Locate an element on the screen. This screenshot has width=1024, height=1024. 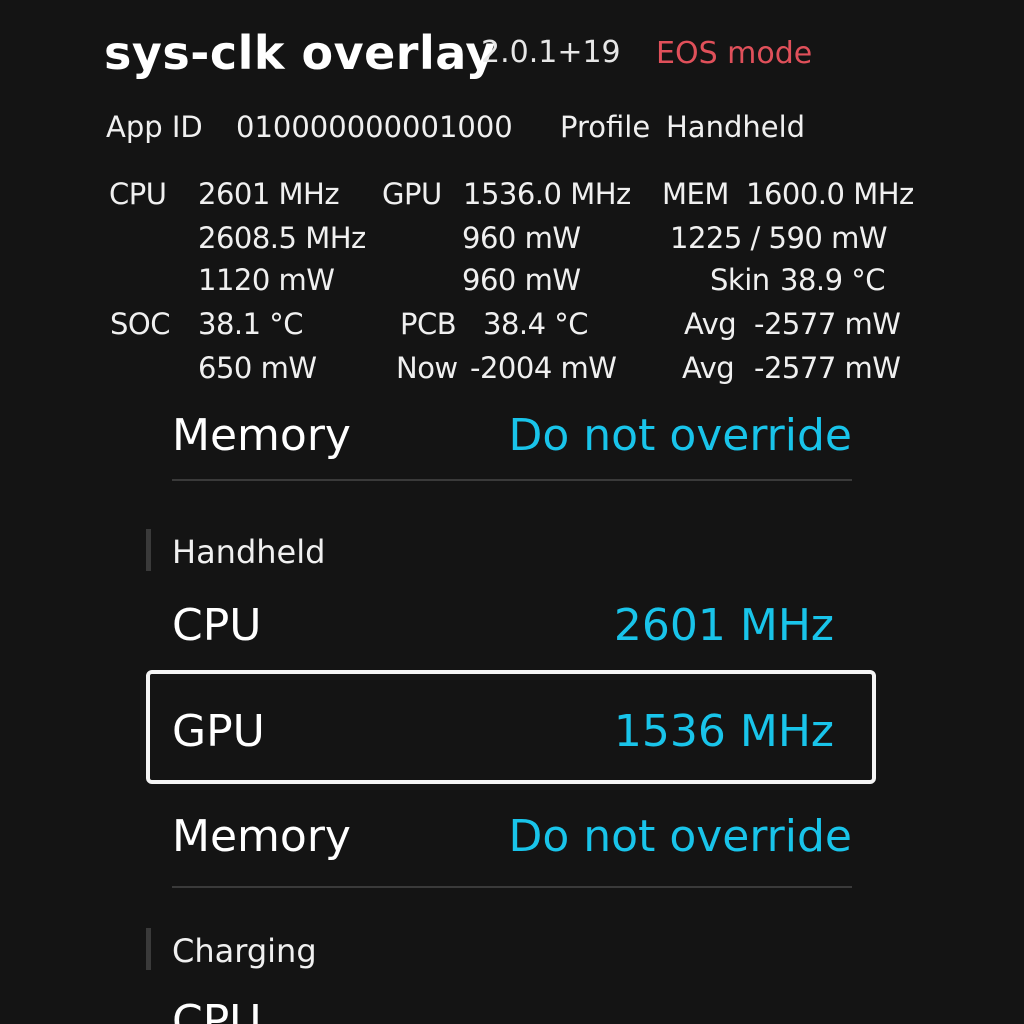
avg-label-2: Avg is located at coordinates (708, 368).